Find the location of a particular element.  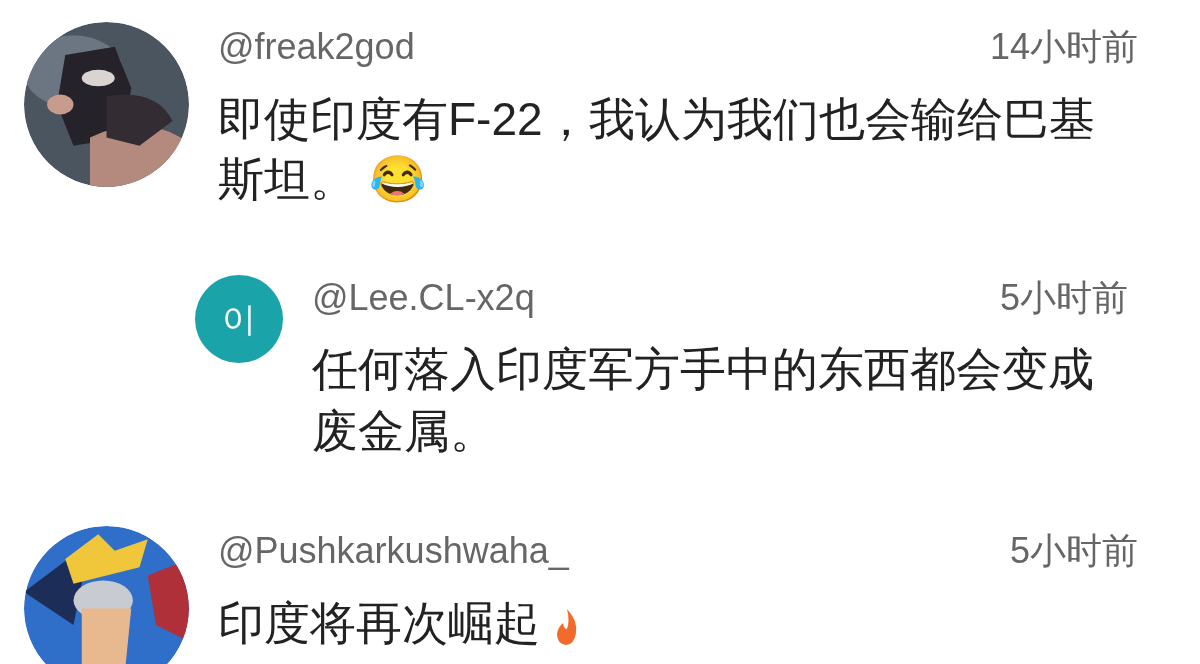

avatar: 이 is located at coordinates (239, 319).